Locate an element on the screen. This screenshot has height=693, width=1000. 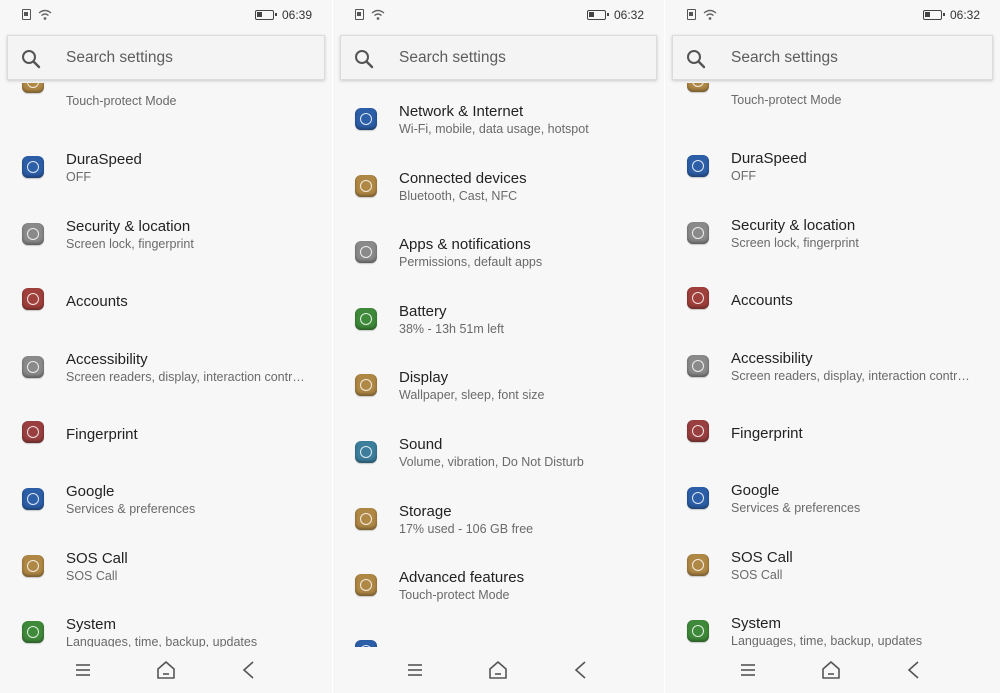
lock-icon is located at coordinates (698, 232).